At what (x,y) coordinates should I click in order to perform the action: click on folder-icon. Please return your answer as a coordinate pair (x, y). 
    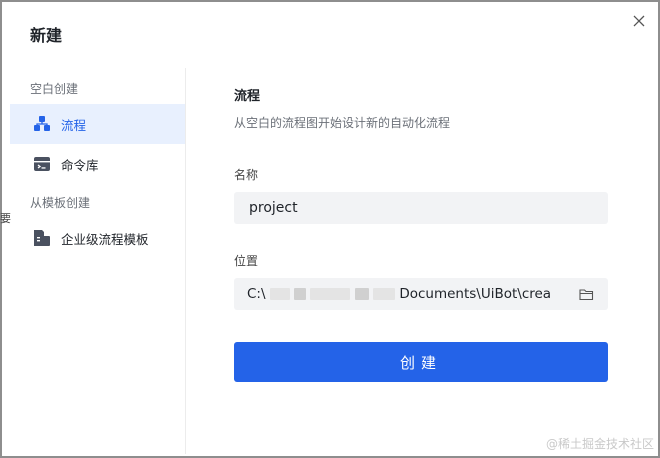
    Looking at the image, I should click on (585, 294).